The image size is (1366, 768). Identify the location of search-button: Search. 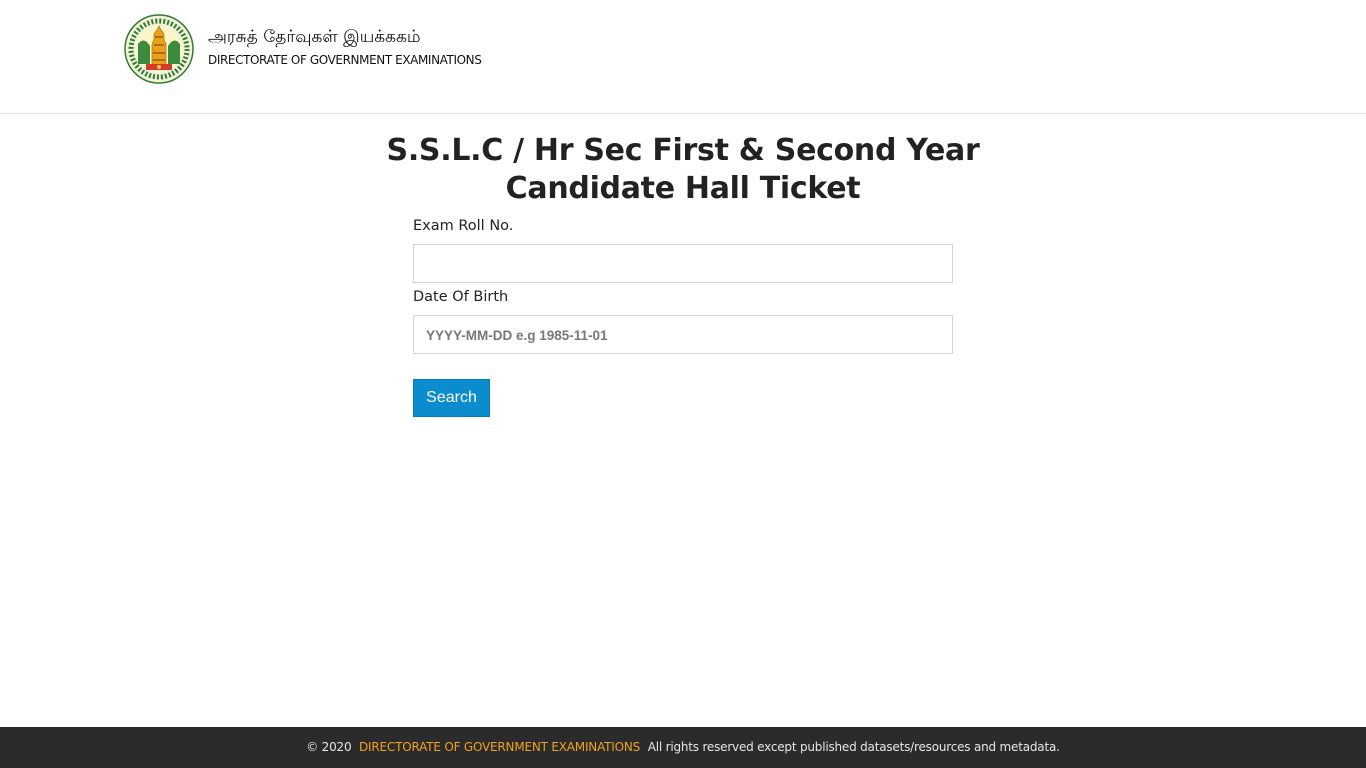
(451, 398).